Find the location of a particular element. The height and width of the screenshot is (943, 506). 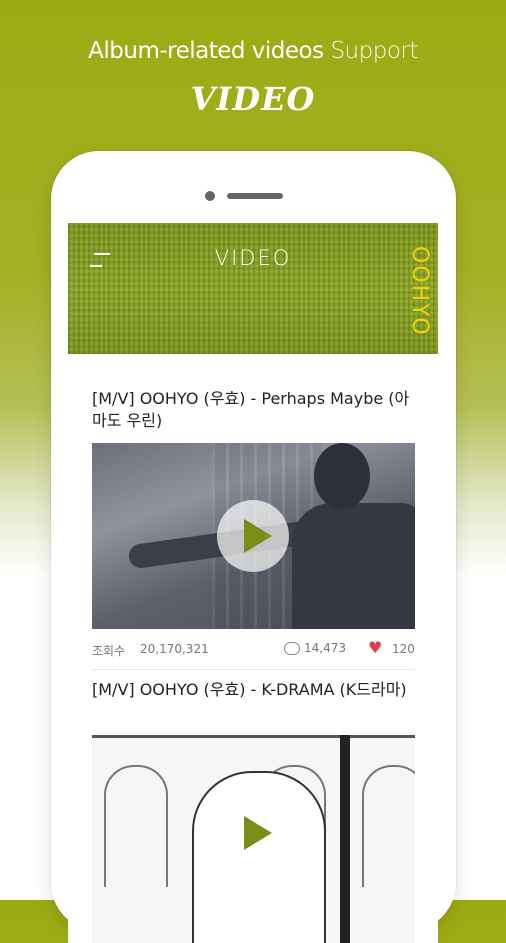

promo-subhead: VIDEO is located at coordinates (253, 99).